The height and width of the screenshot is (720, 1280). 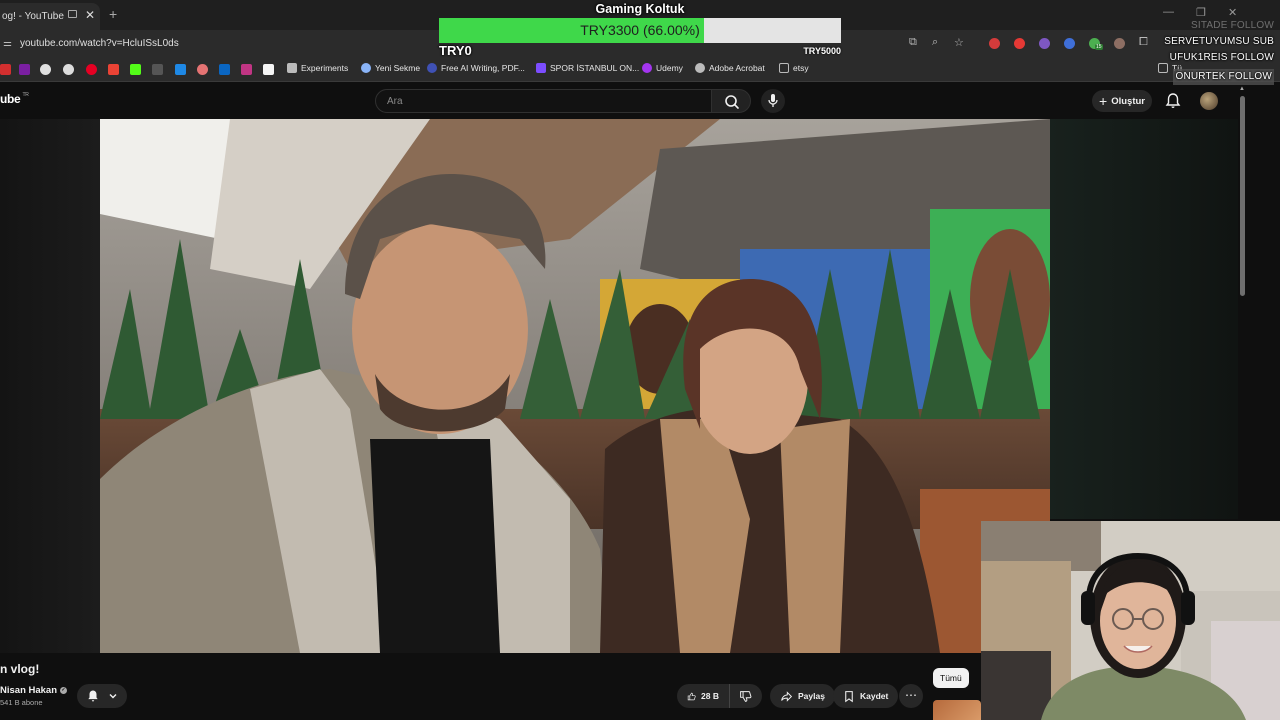 What do you see at coordinates (691, 696) in the screenshot?
I see `thumbs-up-icon` at bounding box center [691, 696].